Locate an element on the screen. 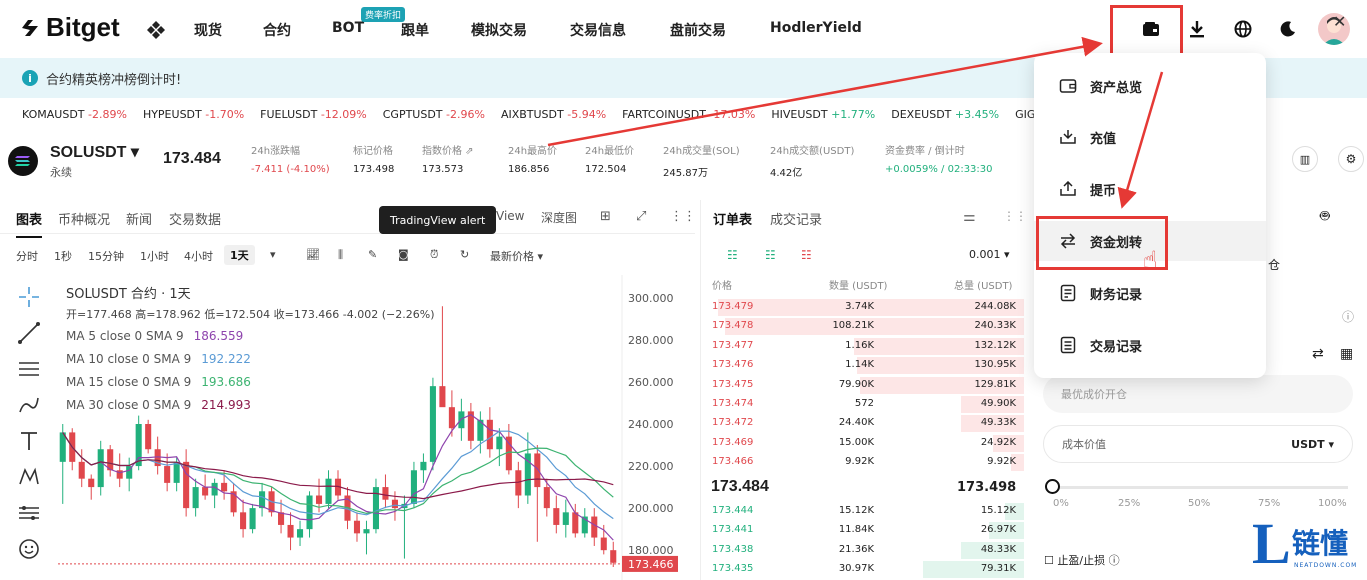 Image resolution: width=1367 pixels, height=580 pixels. nav-futures: 合约 is located at coordinates (277, 30).